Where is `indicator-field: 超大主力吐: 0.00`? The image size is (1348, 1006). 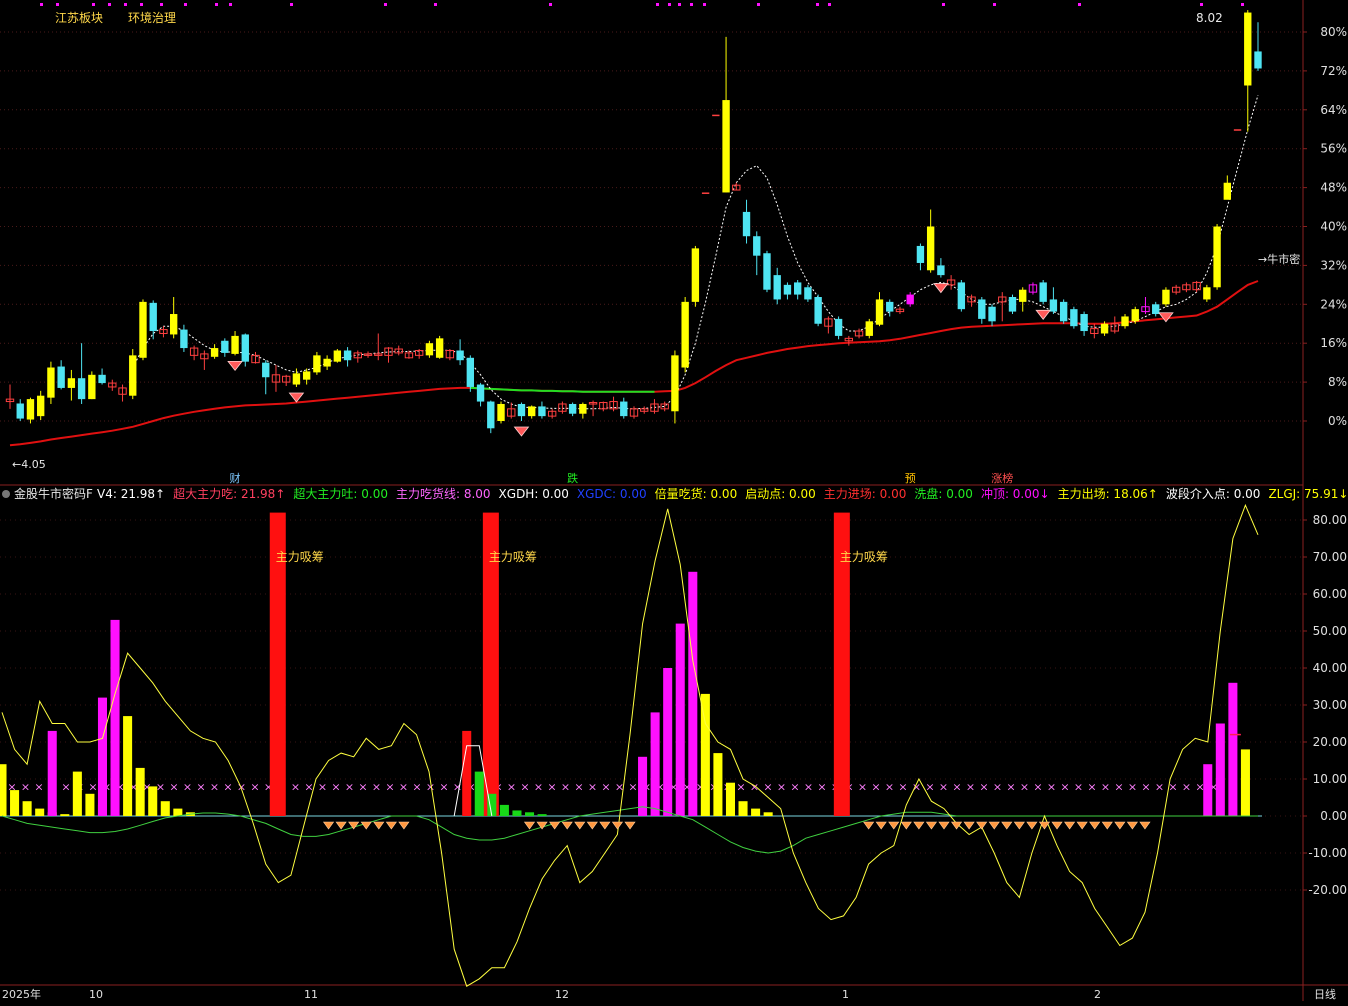 indicator-field: 超大主力吐: 0.00 is located at coordinates (340, 493).